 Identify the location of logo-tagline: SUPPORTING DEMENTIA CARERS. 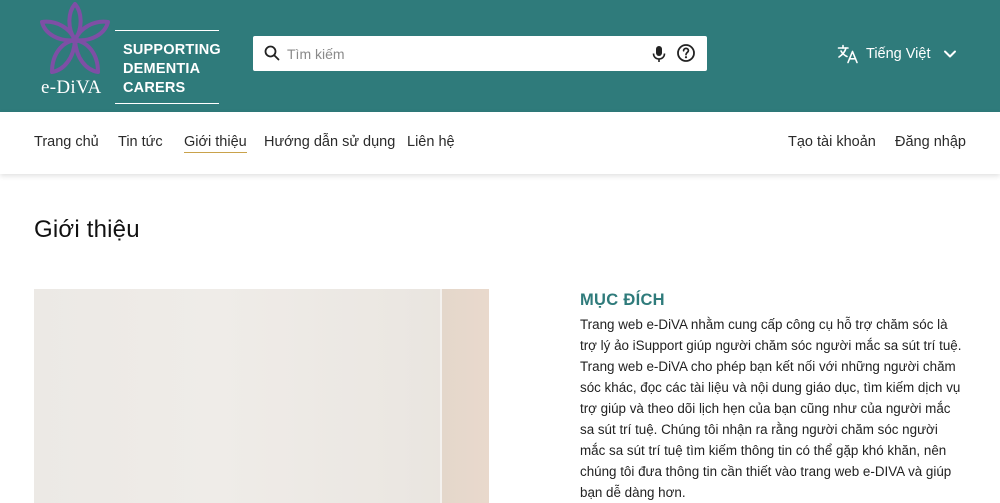
(168, 67).